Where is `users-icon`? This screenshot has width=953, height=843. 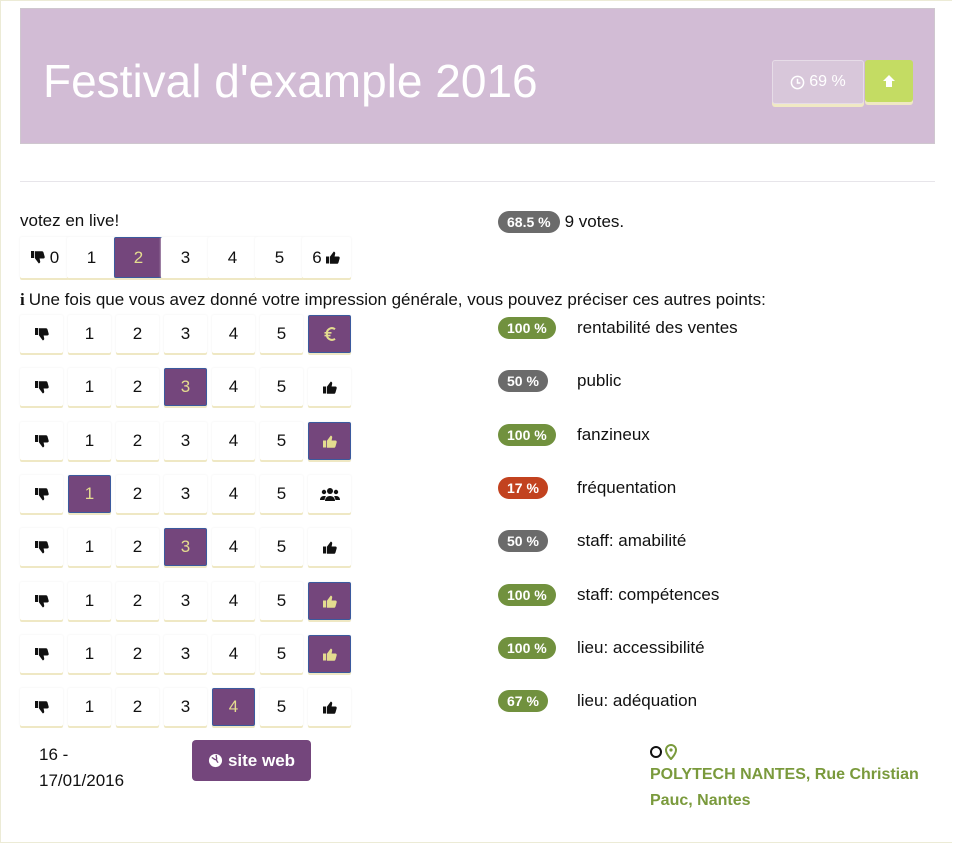 users-icon is located at coordinates (329, 494).